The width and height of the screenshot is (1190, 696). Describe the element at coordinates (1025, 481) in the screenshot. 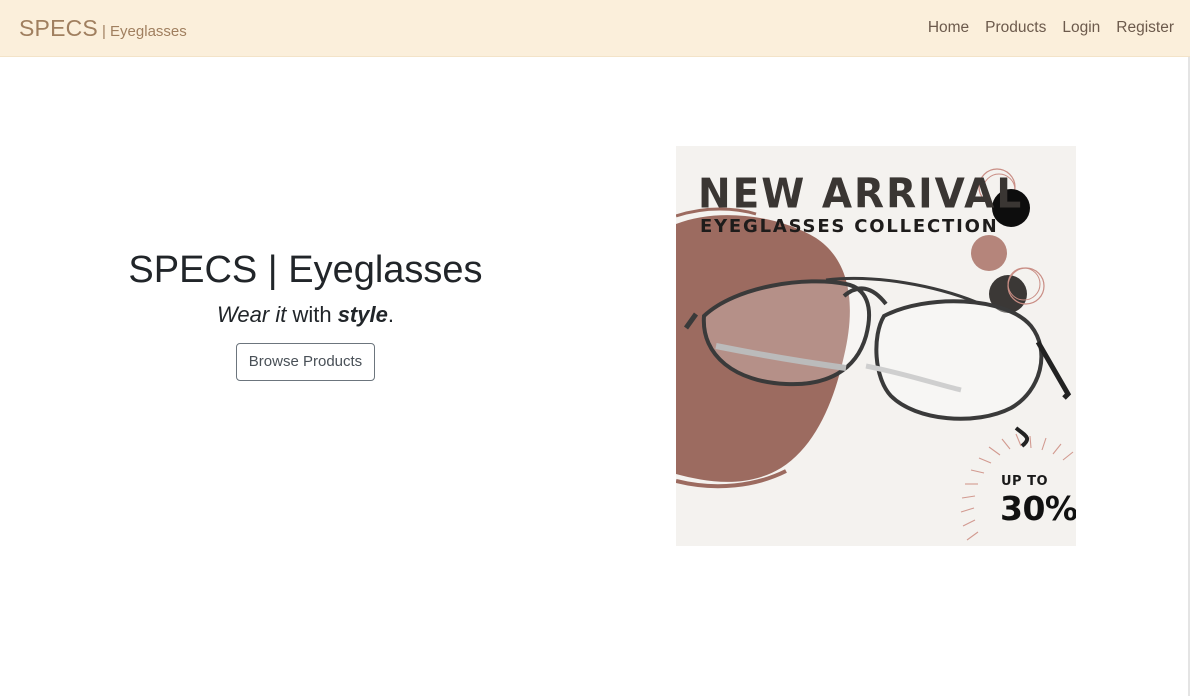

I see `promo-prefix: UP TO` at that location.